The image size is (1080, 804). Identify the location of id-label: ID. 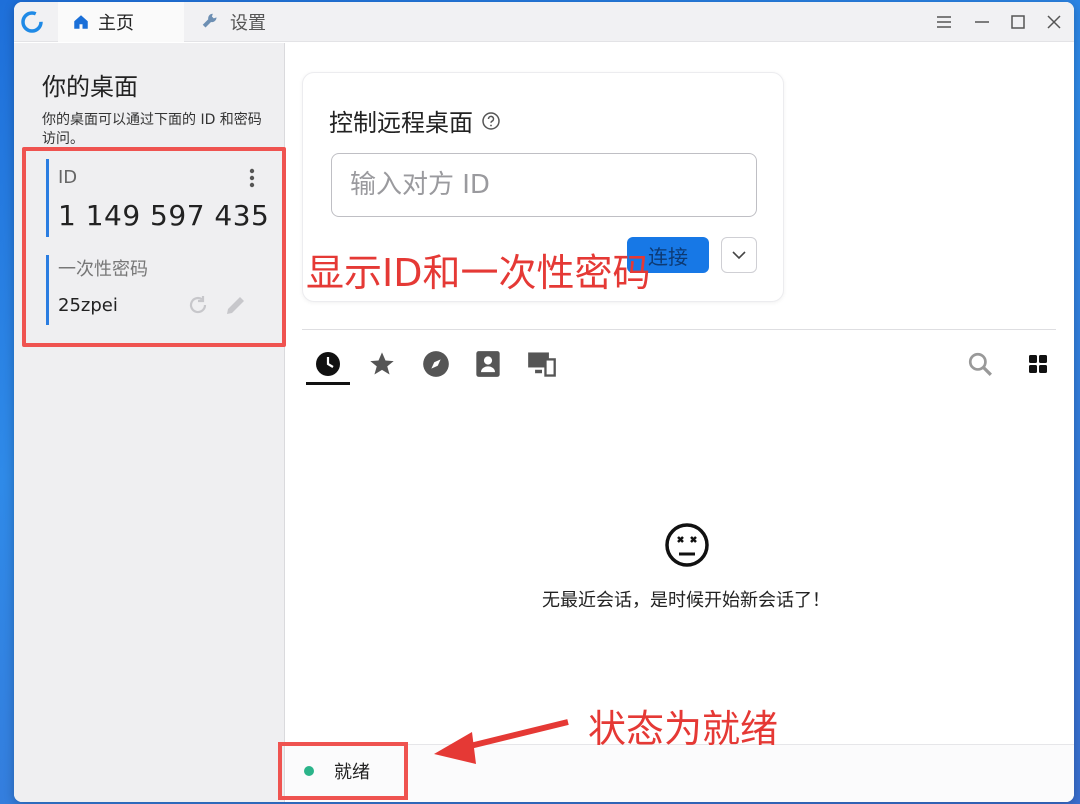
(68, 177).